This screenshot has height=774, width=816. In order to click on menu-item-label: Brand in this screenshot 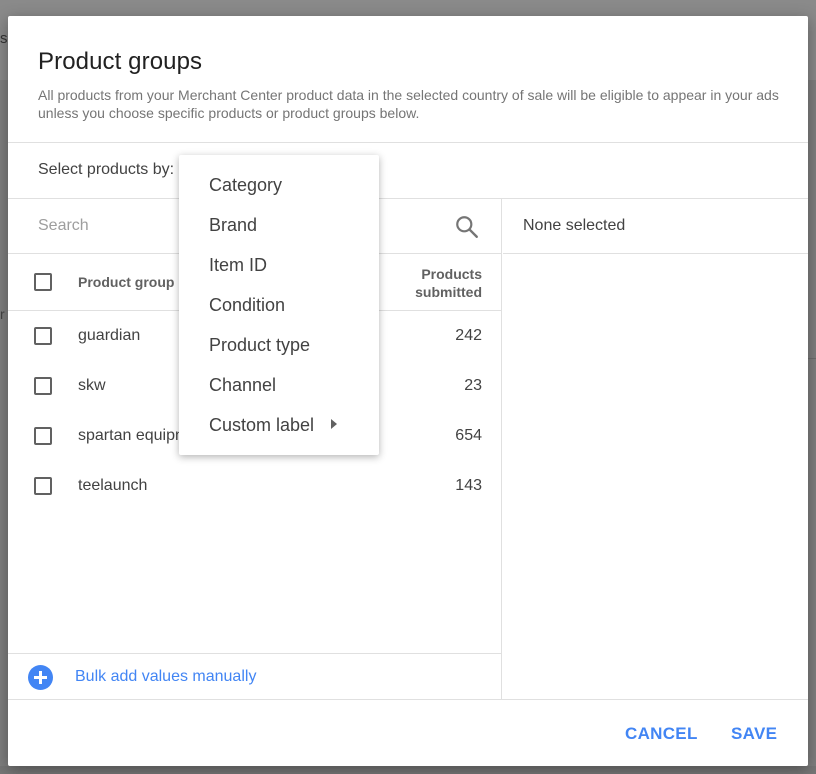, I will do `click(233, 225)`.